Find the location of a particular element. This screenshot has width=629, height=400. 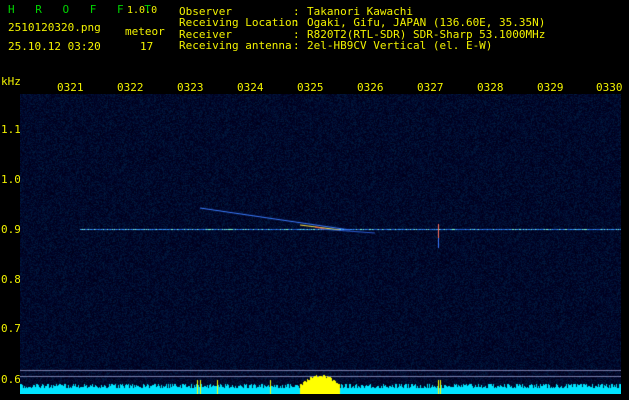

info-value-location: Ogaki, Gifu, JAPAN (136.60E, 35.35N) is located at coordinates (426, 22).